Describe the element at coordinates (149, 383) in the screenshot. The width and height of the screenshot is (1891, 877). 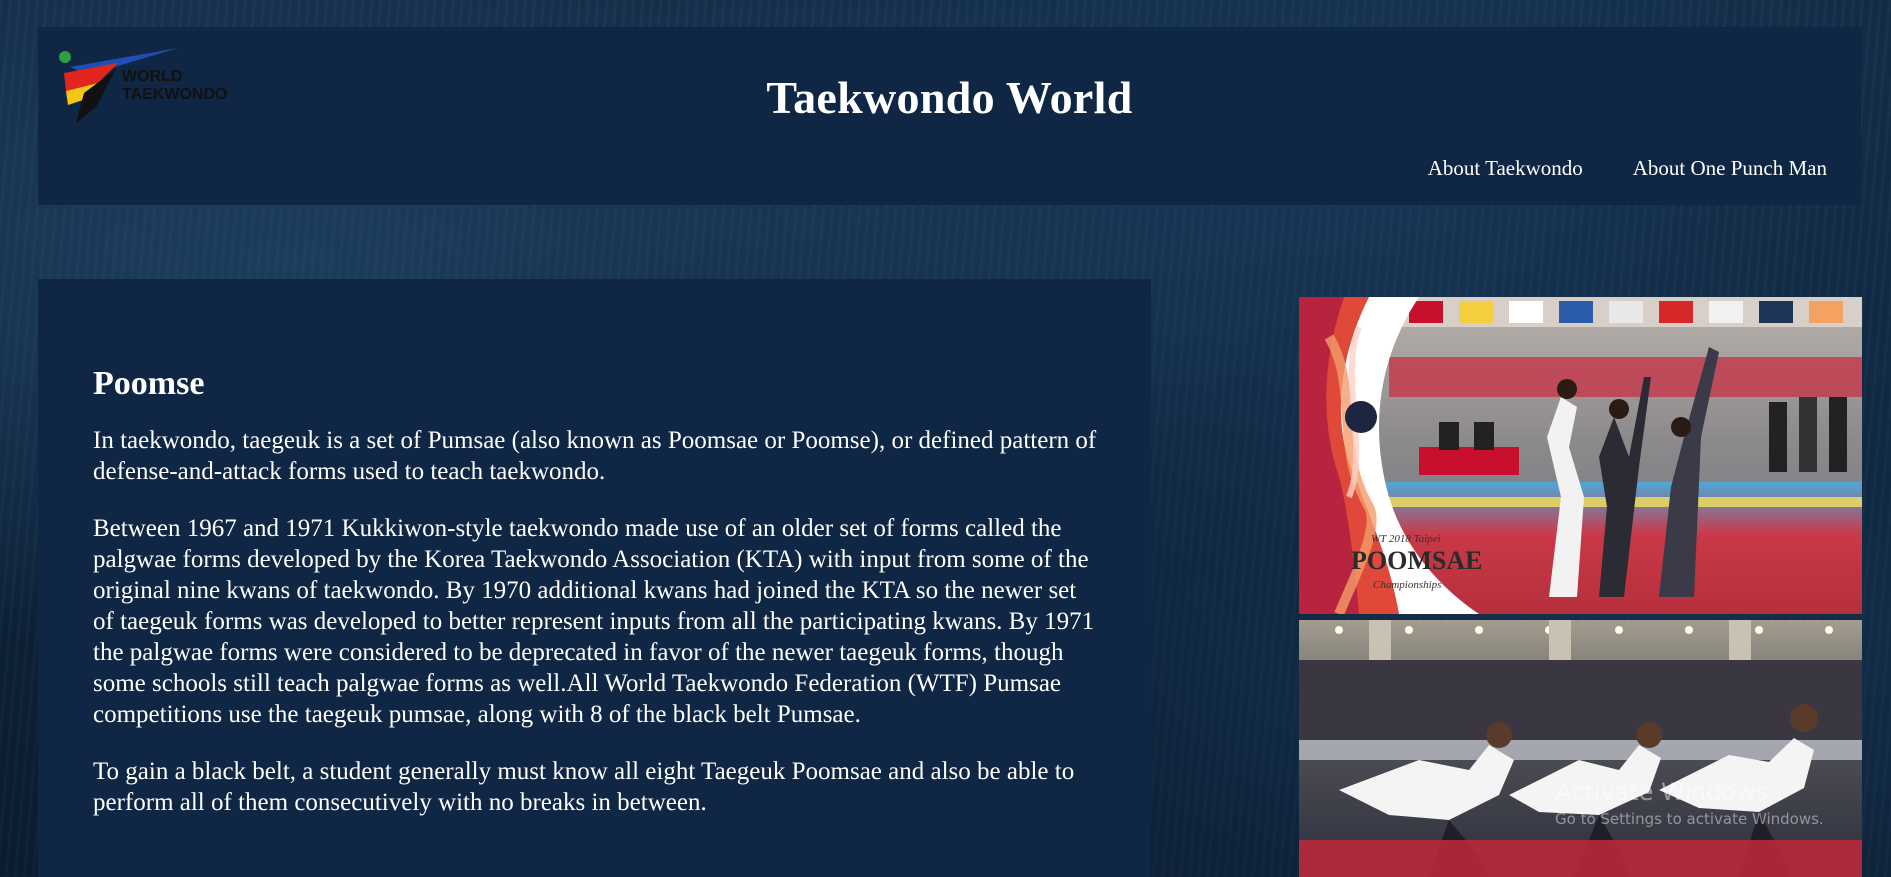
I see `article-heading: Poomse` at that location.